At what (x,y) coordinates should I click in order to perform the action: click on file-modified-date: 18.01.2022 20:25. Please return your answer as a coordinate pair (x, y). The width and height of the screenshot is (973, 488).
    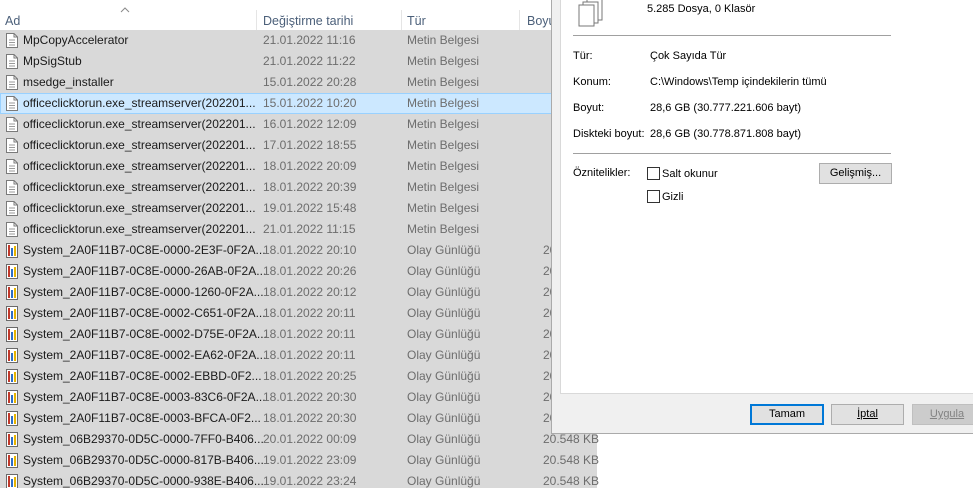
    Looking at the image, I should click on (310, 376).